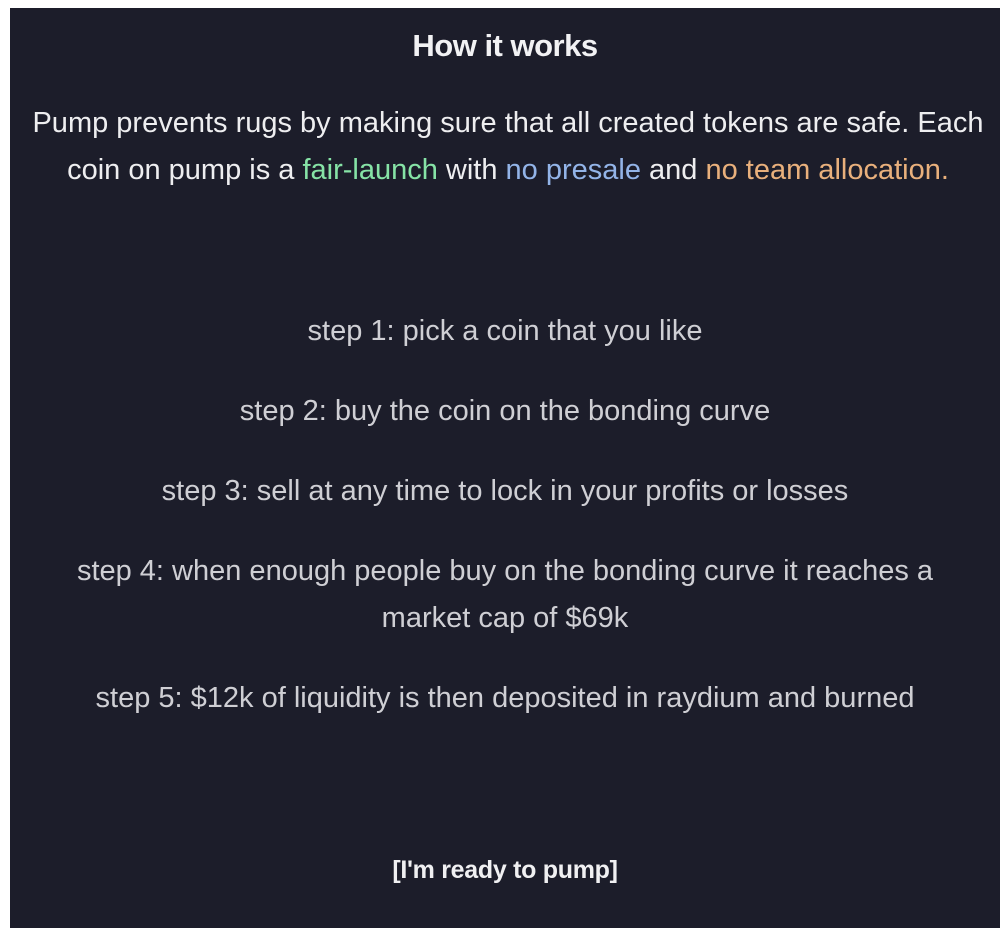 This screenshot has height=930, width=1002. I want to click on intro-text-2: with, so click(471, 170).